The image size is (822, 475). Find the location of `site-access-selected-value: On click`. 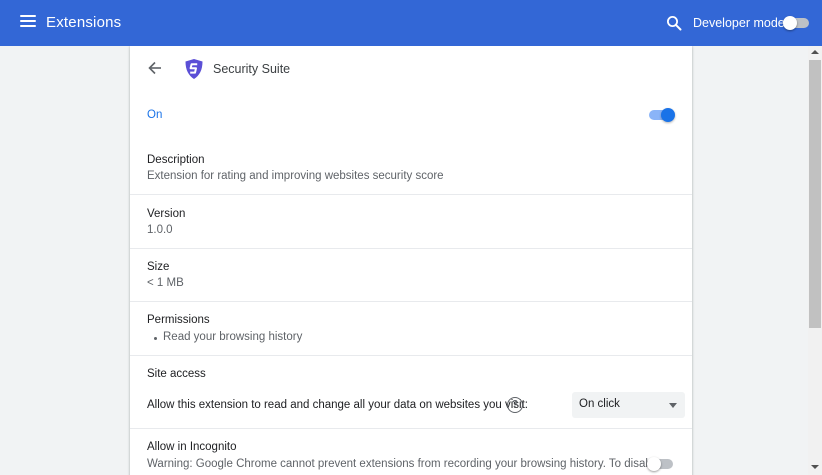

site-access-selected-value: On click is located at coordinates (599, 404).